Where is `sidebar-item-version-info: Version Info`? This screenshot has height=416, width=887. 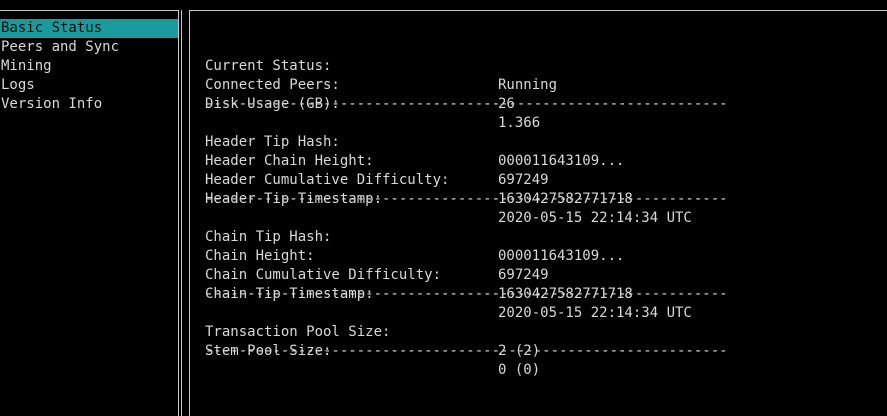
sidebar-item-version-info: Version Info is located at coordinates (89, 104).